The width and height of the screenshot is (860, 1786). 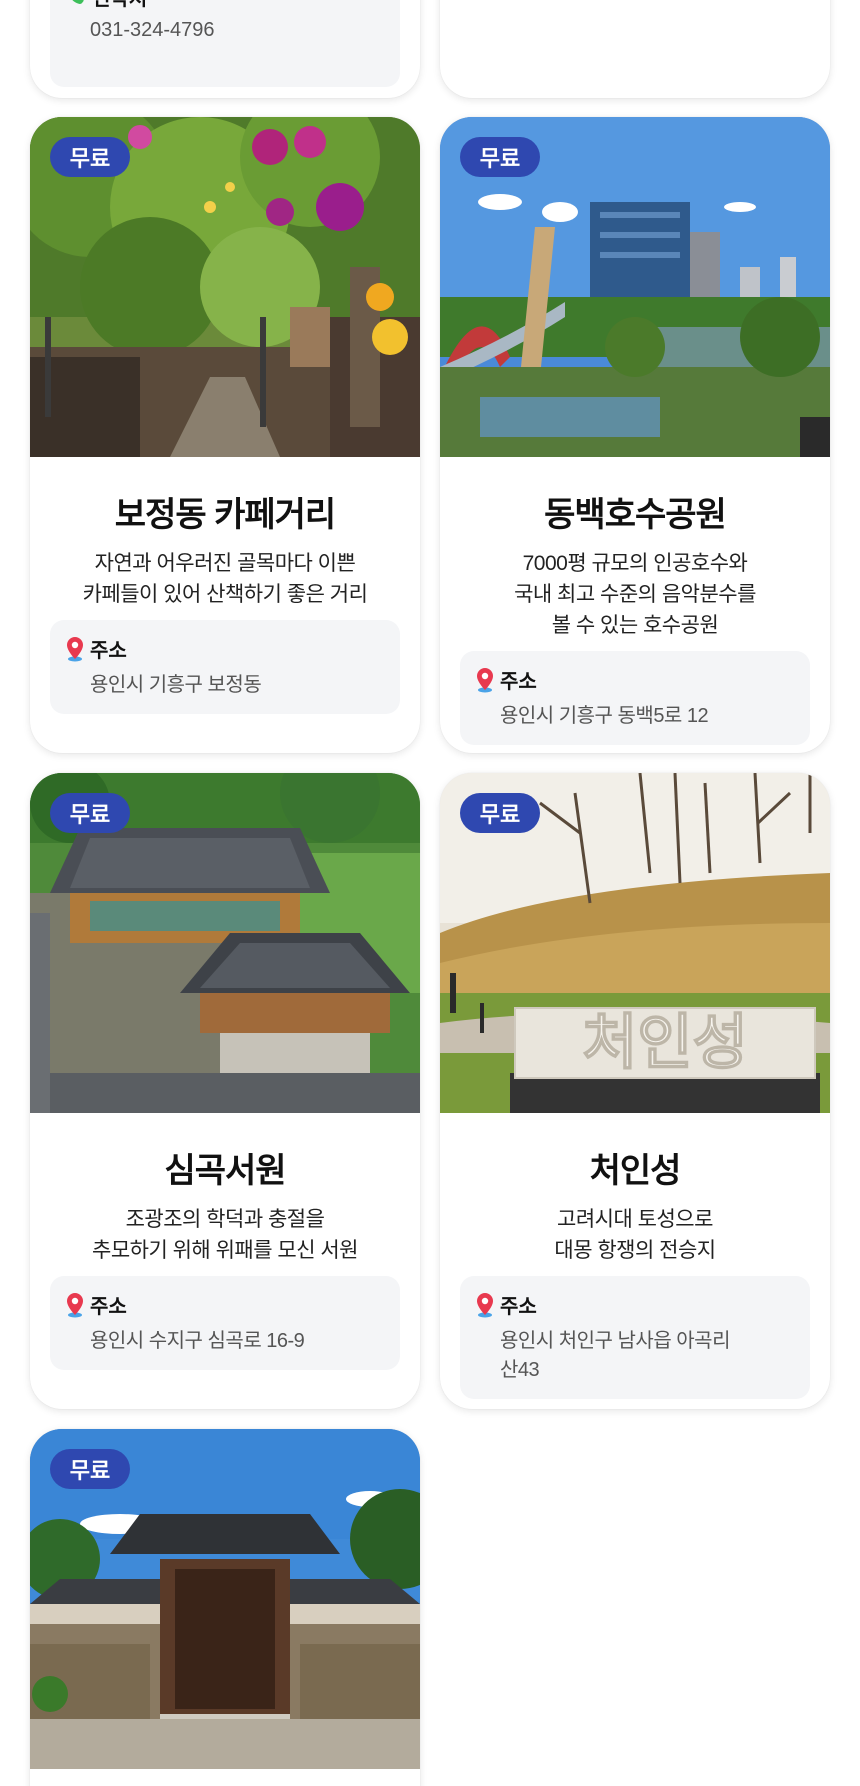 I want to click on attraction-description: 고려시대 토성으로 대몽 항쟁의 전승지, so click(x=635, y=1235).